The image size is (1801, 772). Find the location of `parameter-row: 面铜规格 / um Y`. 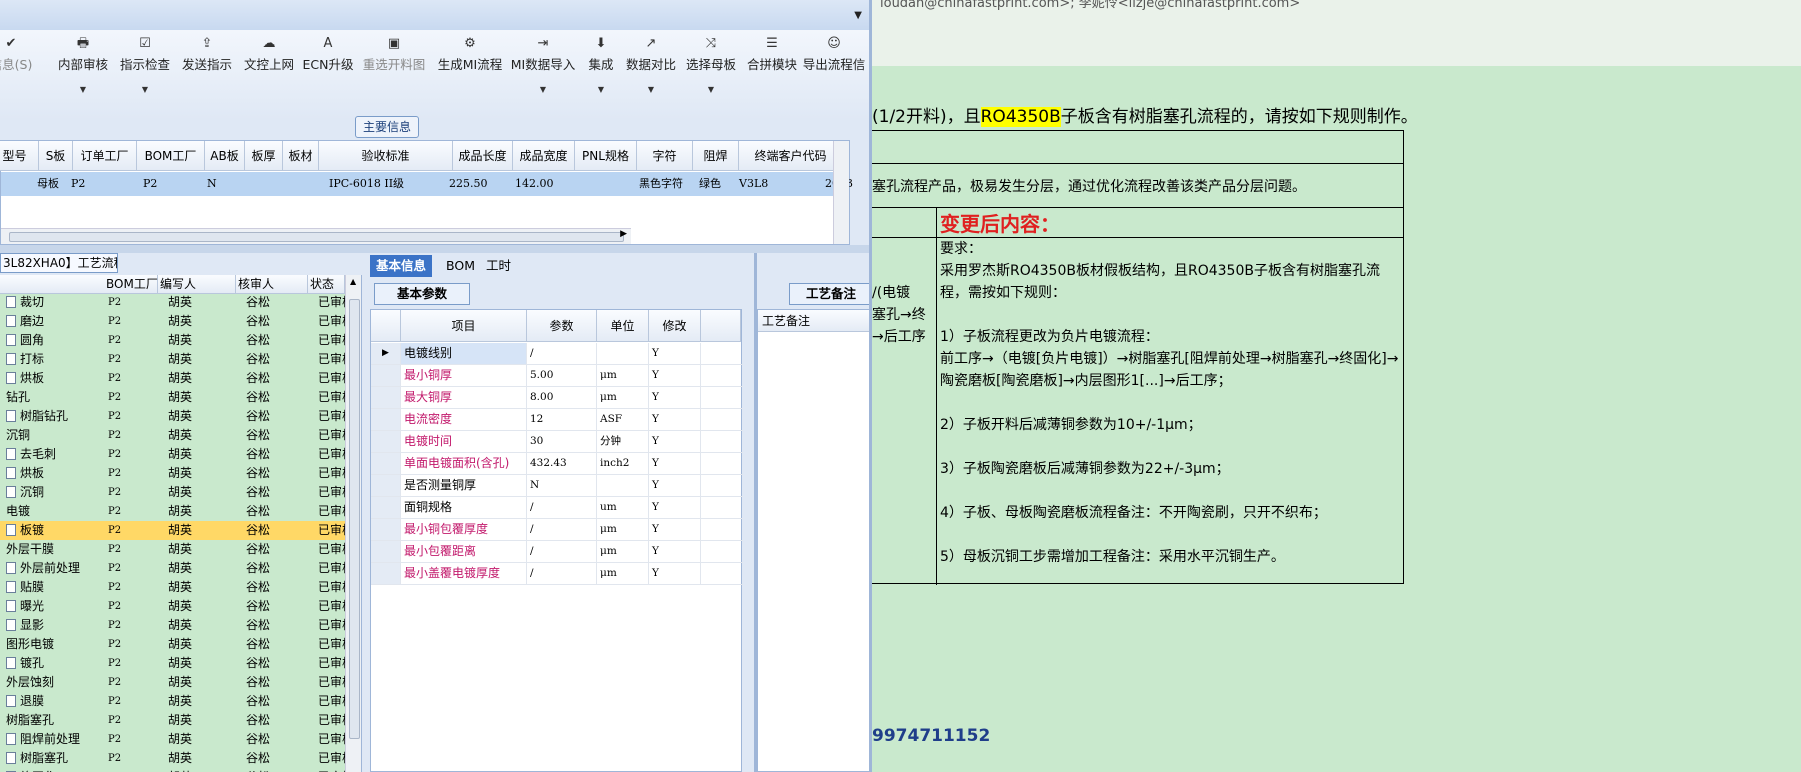

parameter-row: 面铜规格 / um Y is located at coordinates (557, 508).